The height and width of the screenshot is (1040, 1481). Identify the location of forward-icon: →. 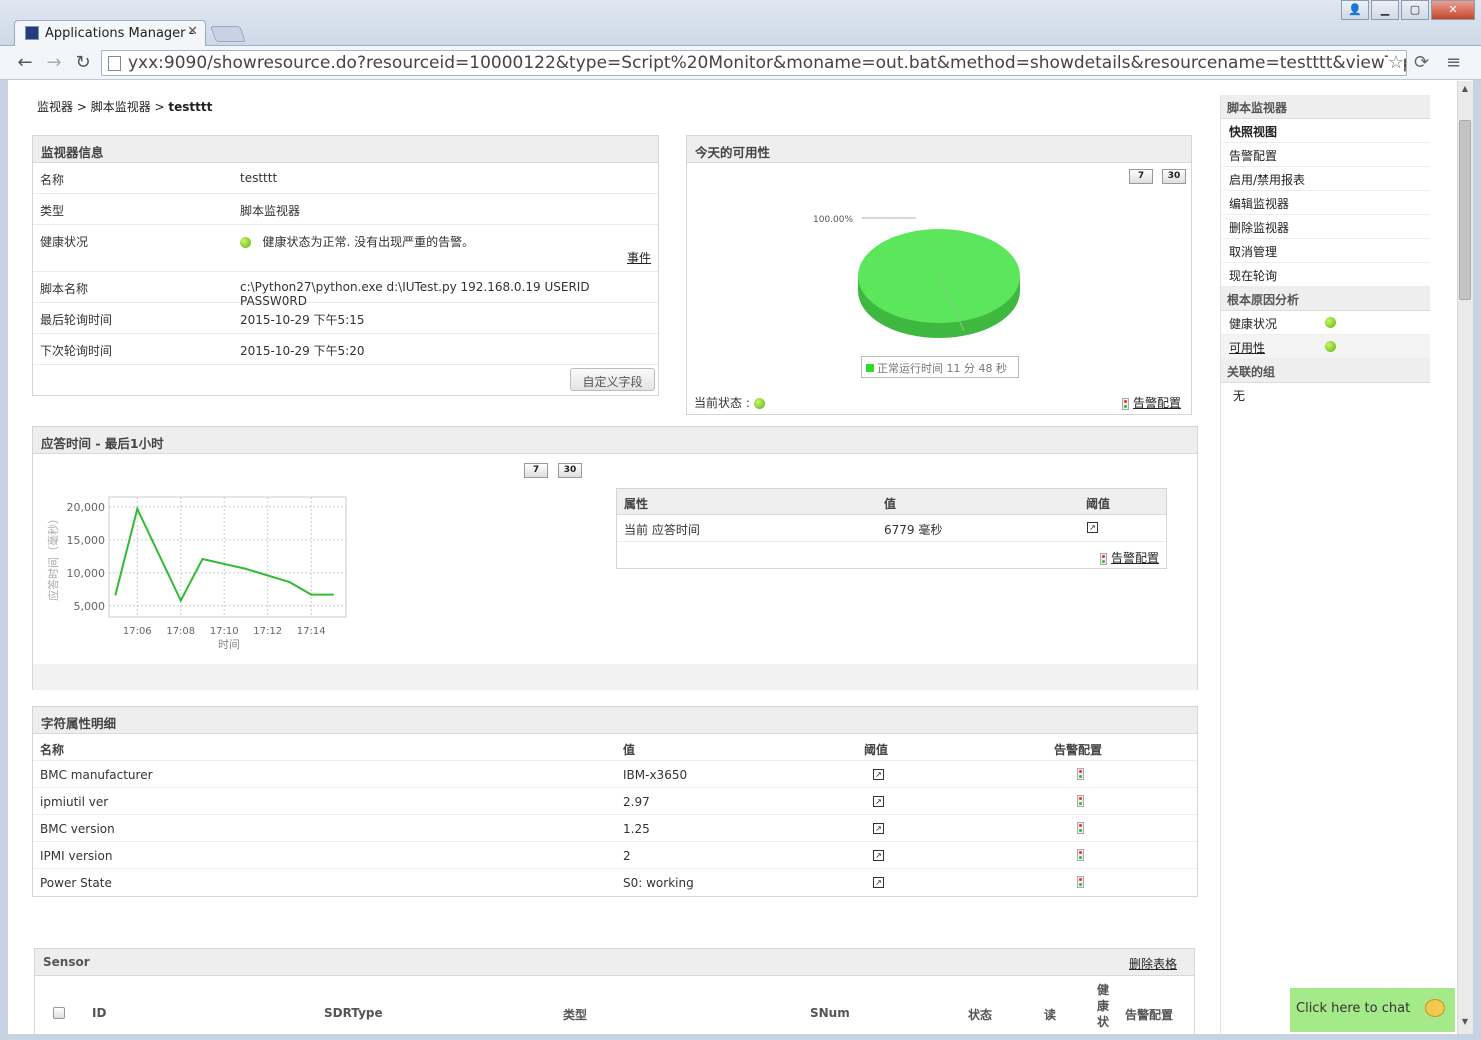
(54, 62).